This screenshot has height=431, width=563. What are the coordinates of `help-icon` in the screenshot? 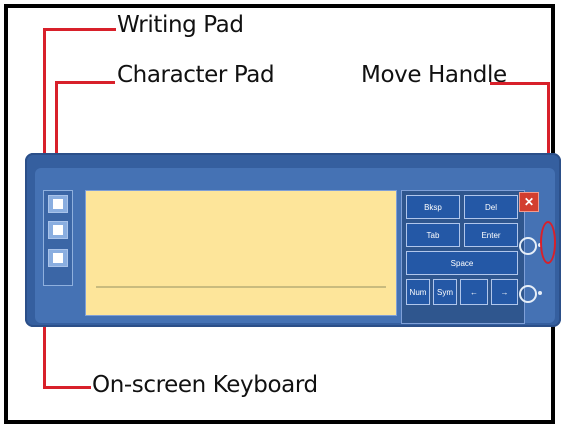 It's located at (528, 294).